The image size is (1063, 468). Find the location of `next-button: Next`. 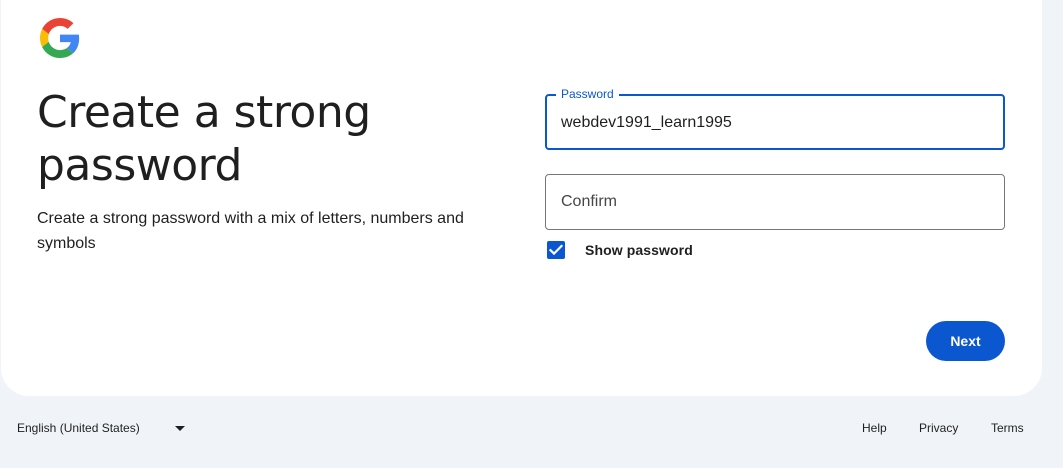

next-button: Next is located at coordinates (965, 341).